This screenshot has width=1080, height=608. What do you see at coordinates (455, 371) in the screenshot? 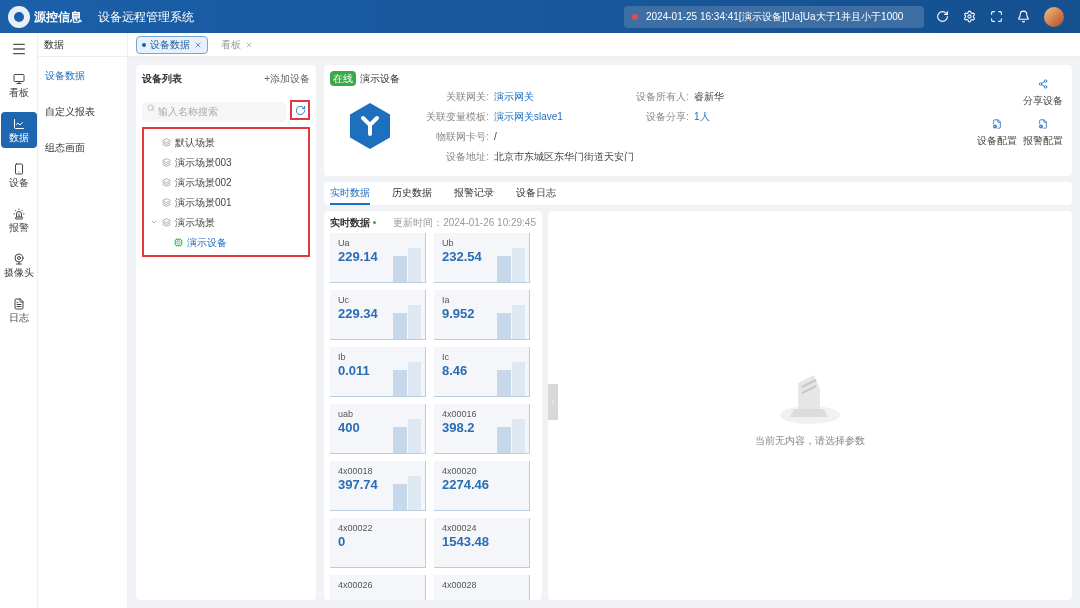
I see `card-value: 8.46` at bounding box center [455, 371].